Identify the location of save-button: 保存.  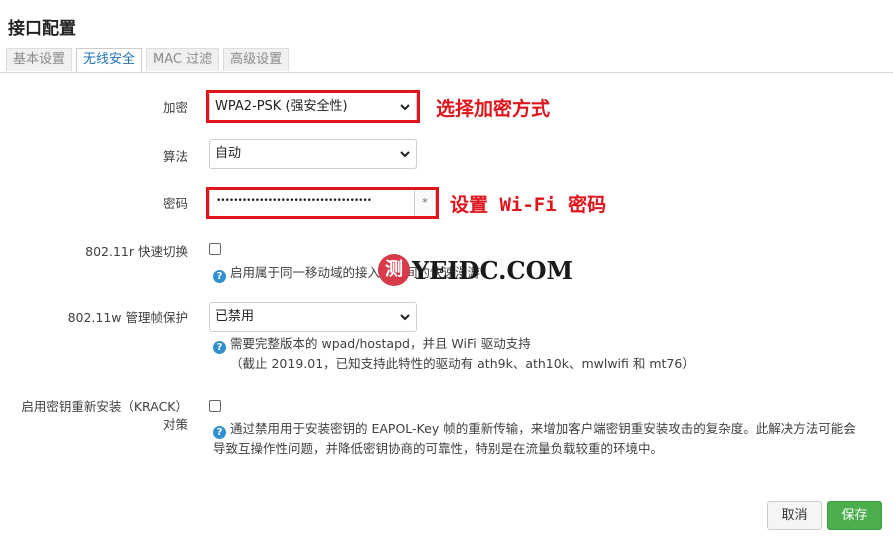
(854, 515).